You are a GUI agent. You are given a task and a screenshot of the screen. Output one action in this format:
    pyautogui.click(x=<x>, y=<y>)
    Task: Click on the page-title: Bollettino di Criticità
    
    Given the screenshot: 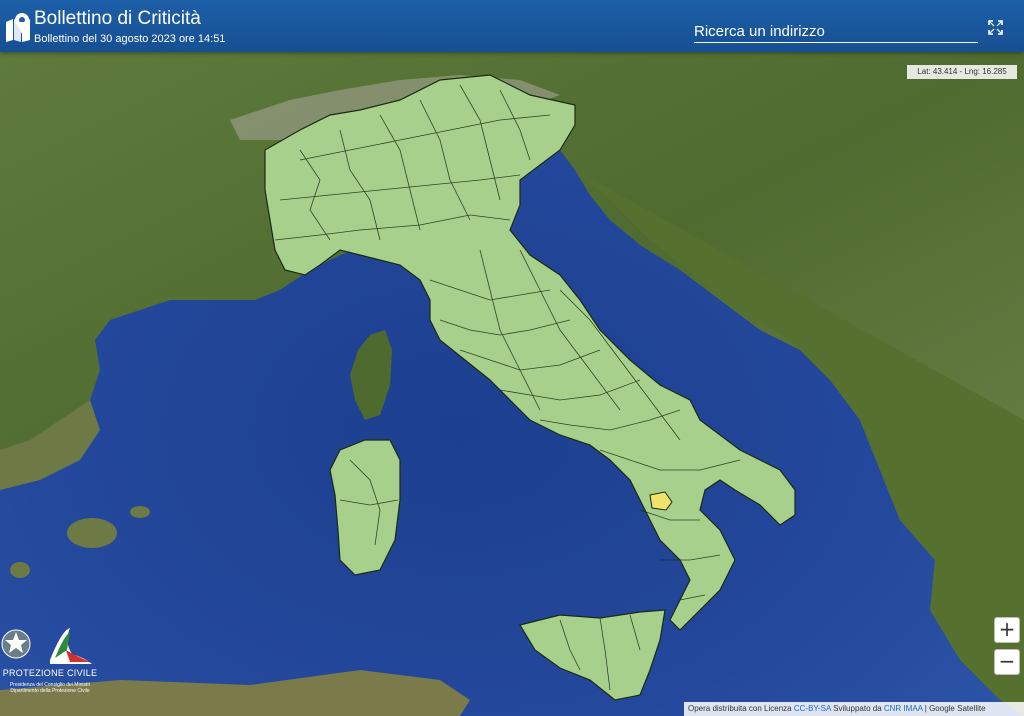 What is the action you would take?
    pyautogui.click(x=117, y=18)
    